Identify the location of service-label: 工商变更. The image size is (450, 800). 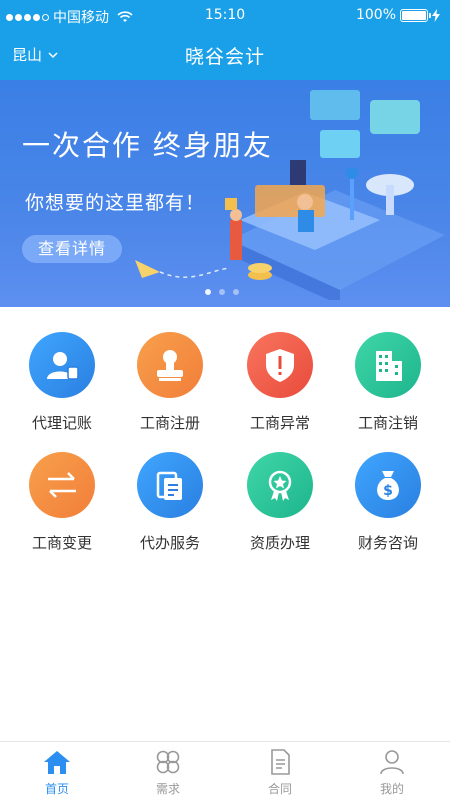
(61, 543).